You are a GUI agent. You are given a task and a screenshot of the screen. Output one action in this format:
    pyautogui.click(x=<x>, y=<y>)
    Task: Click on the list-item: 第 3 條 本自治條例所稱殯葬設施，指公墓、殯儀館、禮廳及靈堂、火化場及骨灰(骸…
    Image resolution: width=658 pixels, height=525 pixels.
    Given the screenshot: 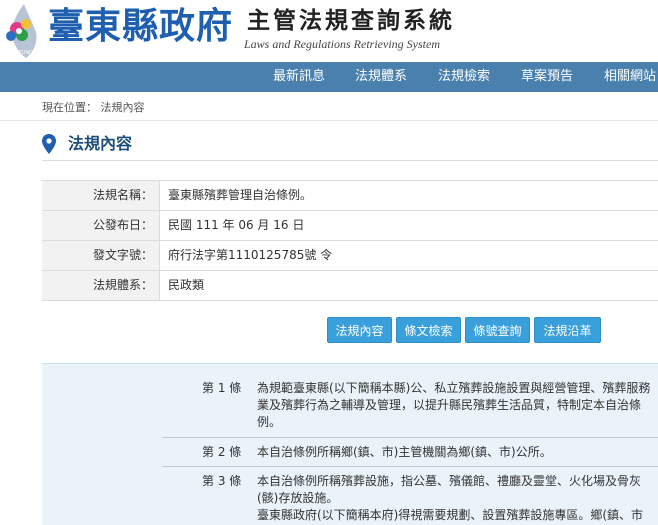 What is the action you would take?
    pyautogui.click(x=342, y=499)
    